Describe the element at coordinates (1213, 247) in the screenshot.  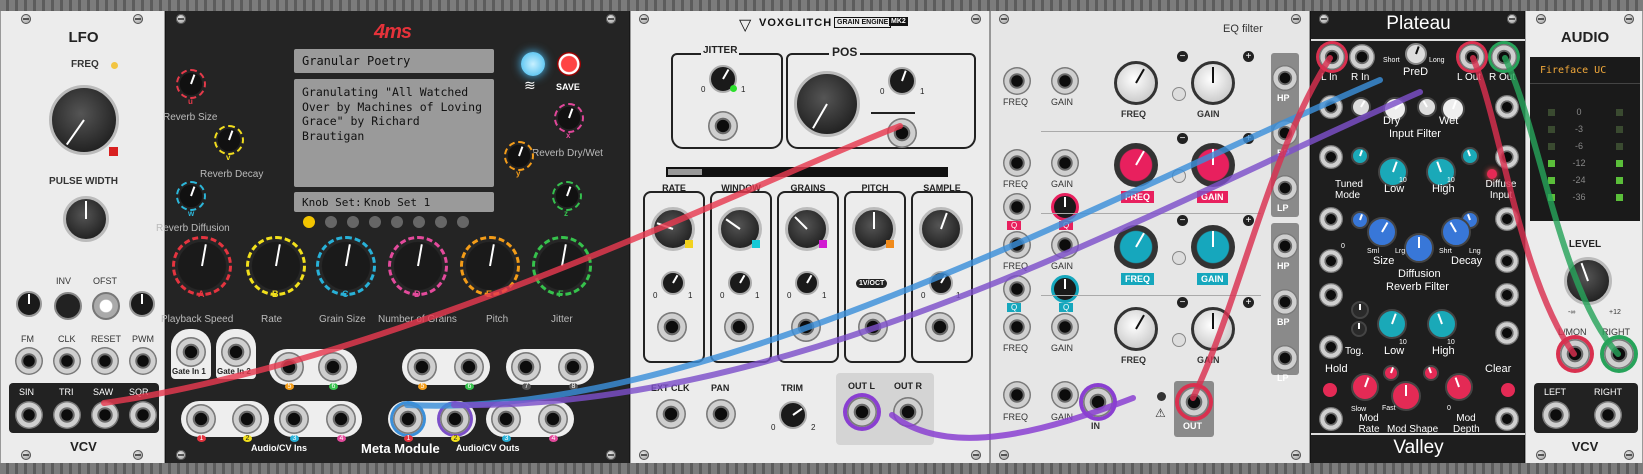
I see `band3-gain-knob` at that location.